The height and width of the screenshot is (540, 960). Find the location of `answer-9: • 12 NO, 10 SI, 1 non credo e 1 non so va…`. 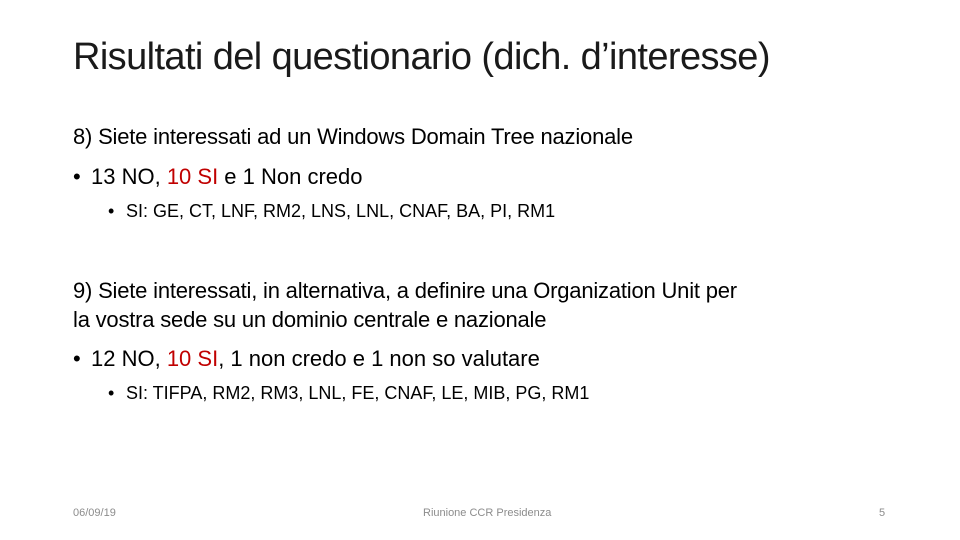

answer-9: • 12 NO, 10 SI, 1 non credo e 1 non so va… is located at coordinates (306, 359).